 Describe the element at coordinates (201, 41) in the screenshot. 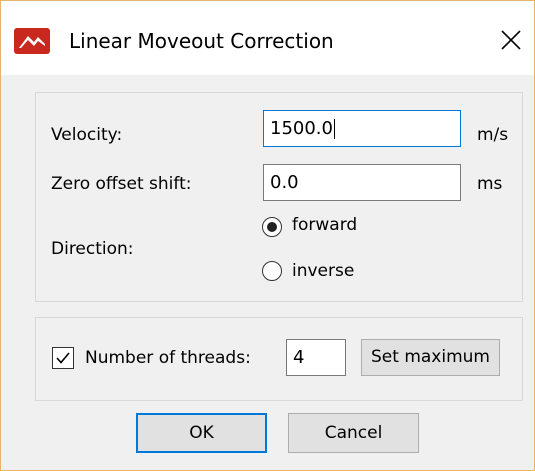

I see `window-title: Linear Moveout Correction` at that location.